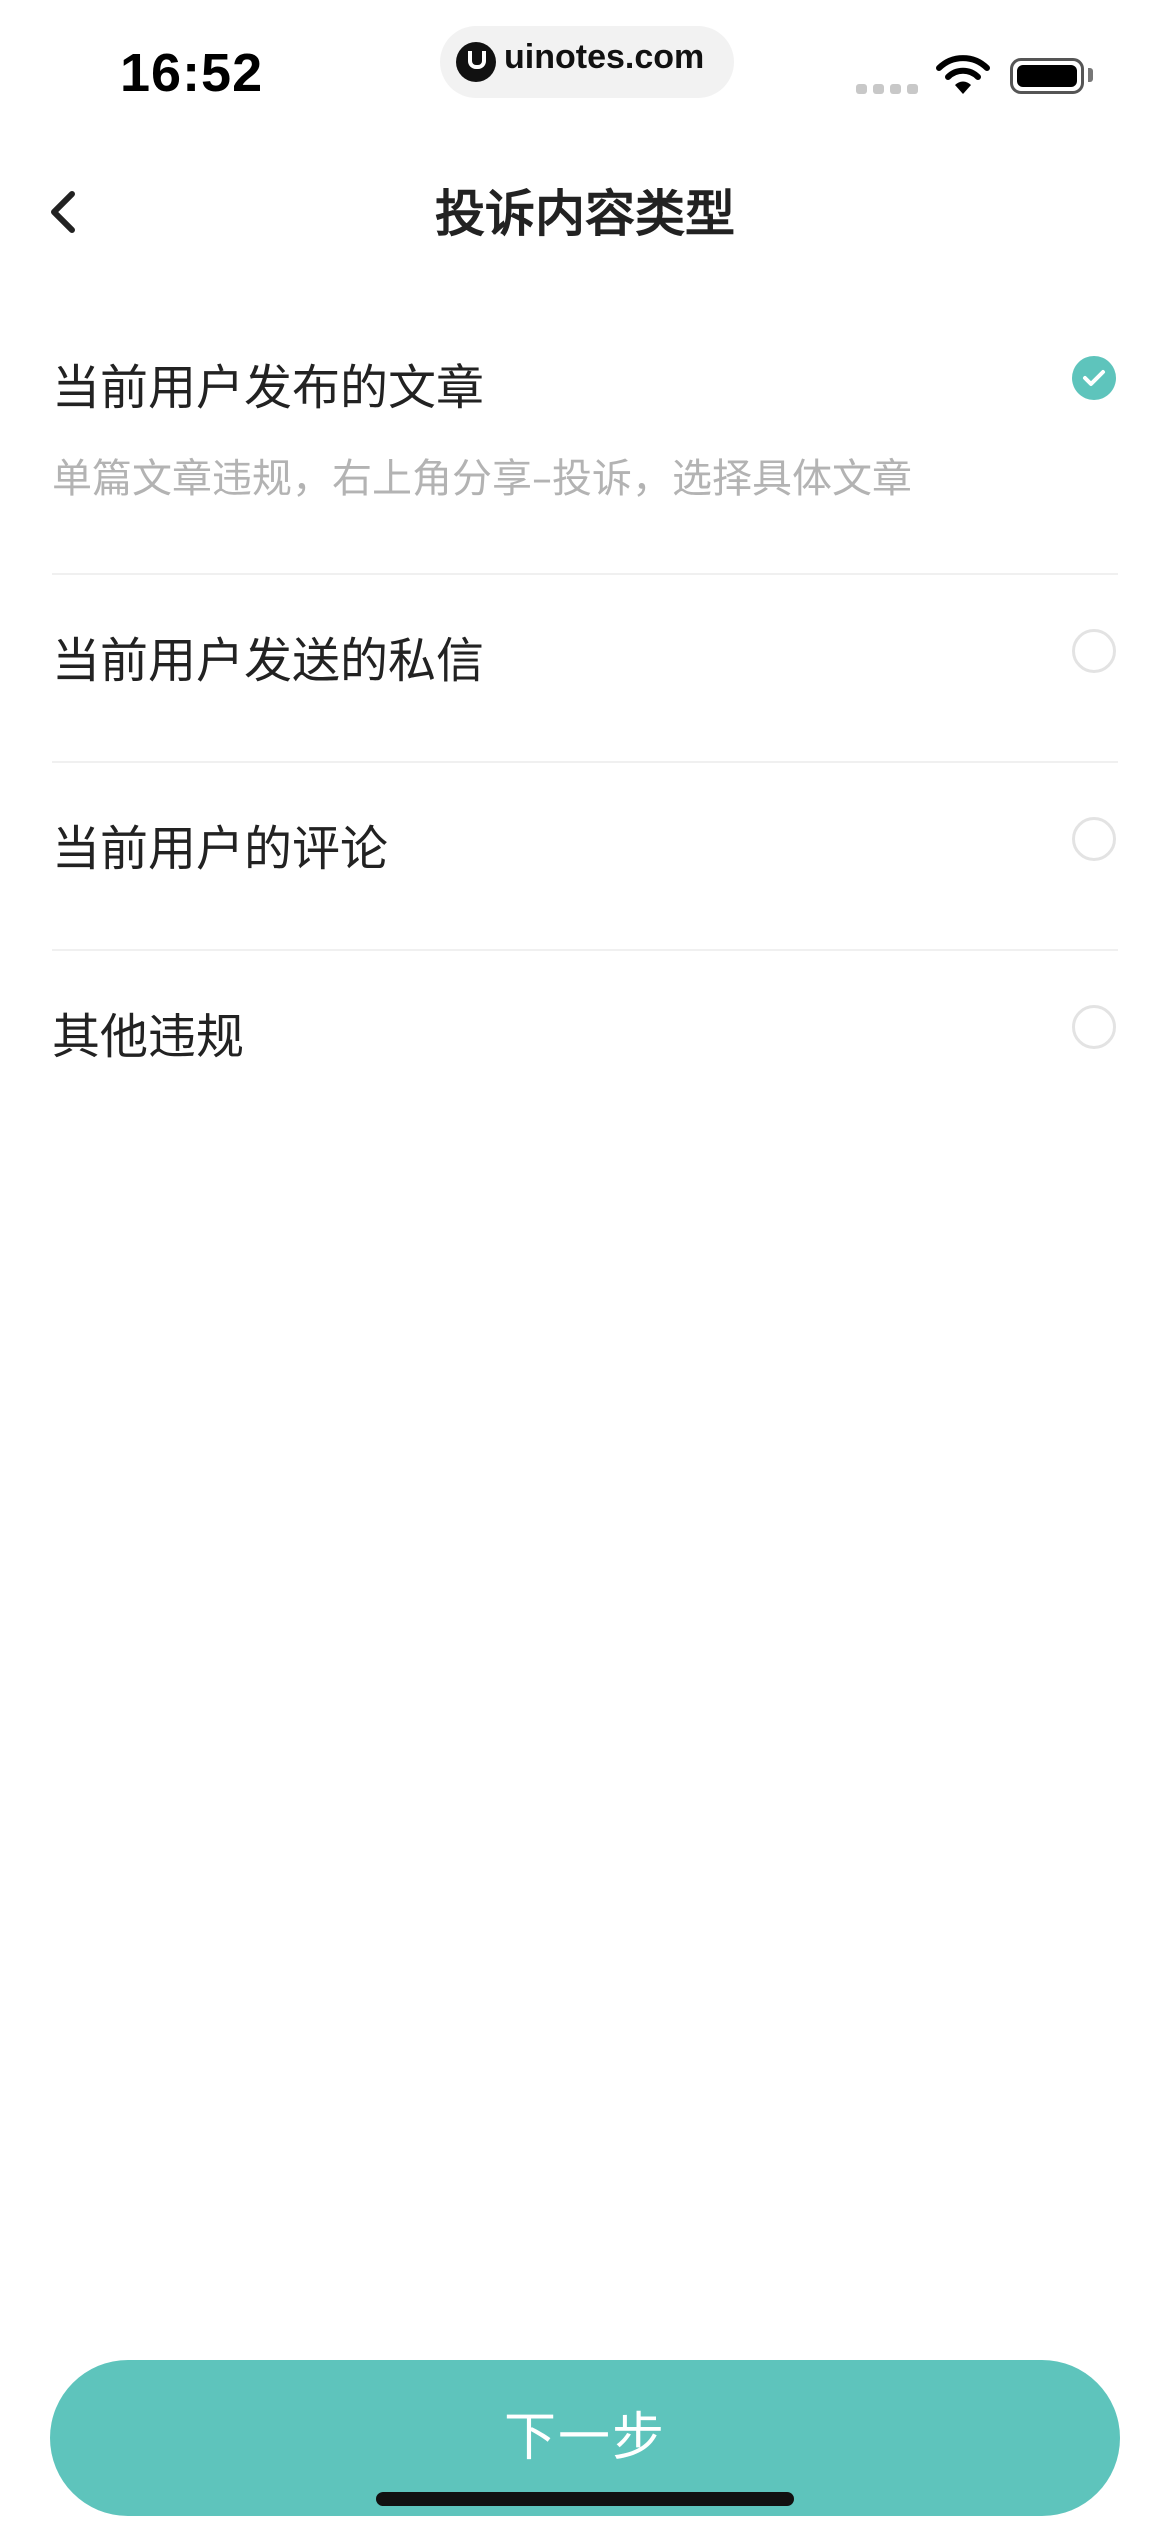 This screenshot has width=1170, height=2532. I want to click on radio-checked-icon, so click(1094, 378).